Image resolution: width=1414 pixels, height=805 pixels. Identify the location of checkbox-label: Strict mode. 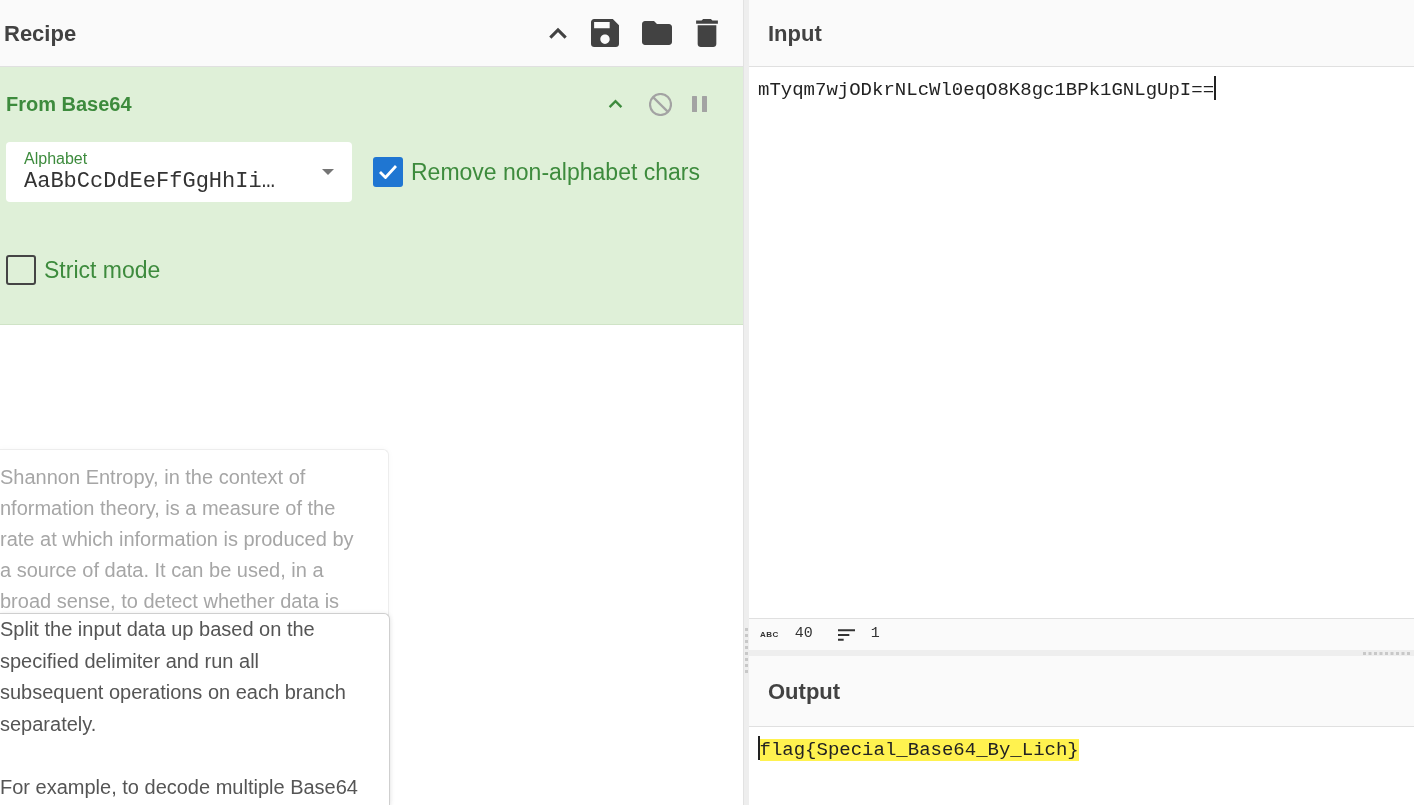
(102, 270).